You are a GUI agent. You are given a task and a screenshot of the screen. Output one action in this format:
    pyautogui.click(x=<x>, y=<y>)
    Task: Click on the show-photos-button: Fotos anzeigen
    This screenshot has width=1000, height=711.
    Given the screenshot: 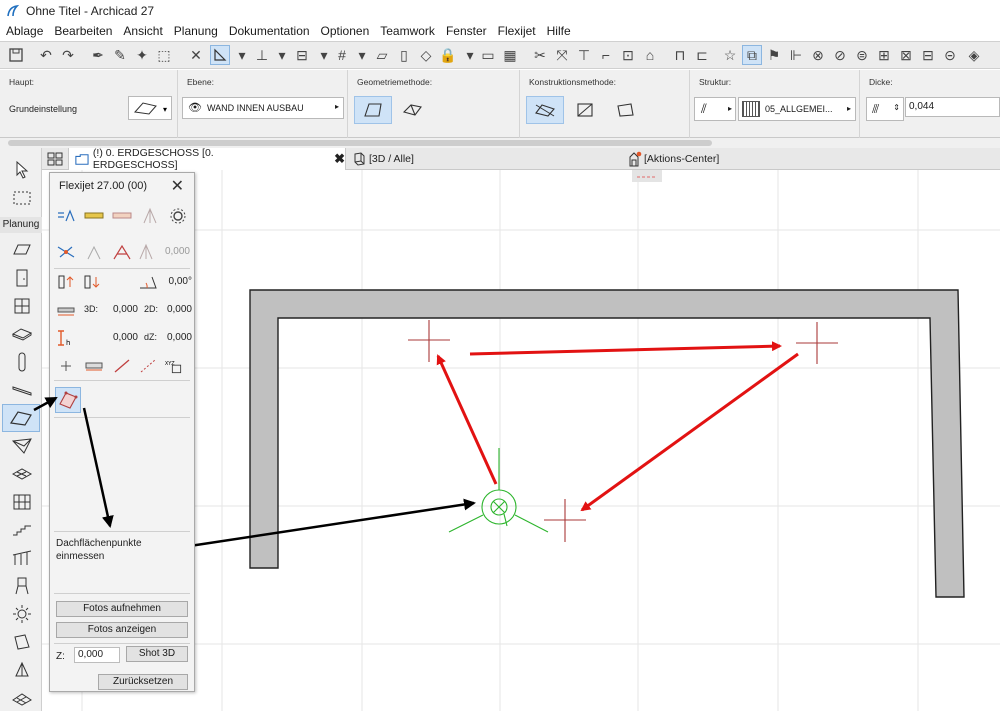 What is the action you would take?
    pyautogui.click(x=122, y=630)
    